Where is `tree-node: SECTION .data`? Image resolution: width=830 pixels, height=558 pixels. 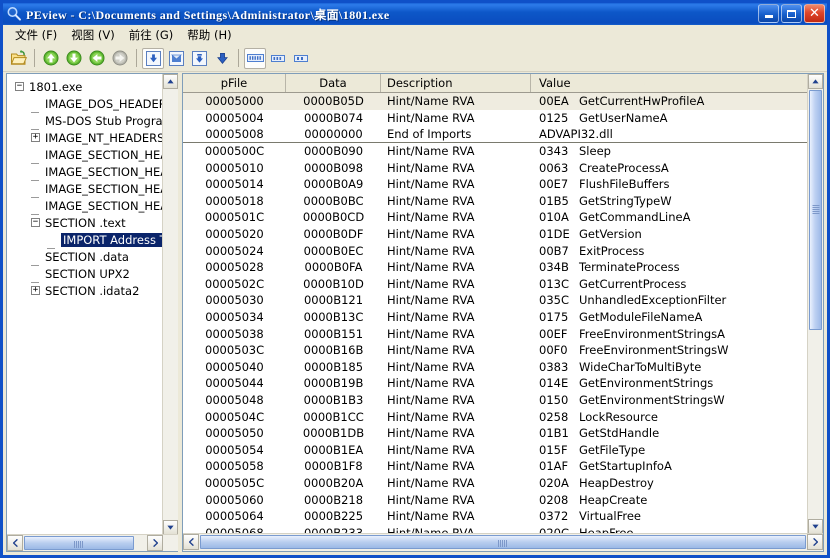 tree-node: SECTION .data is located at coordinates (85, 257).